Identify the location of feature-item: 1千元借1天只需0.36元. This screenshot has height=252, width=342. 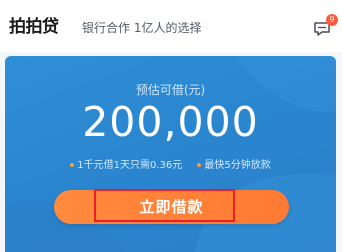
(126, 166).